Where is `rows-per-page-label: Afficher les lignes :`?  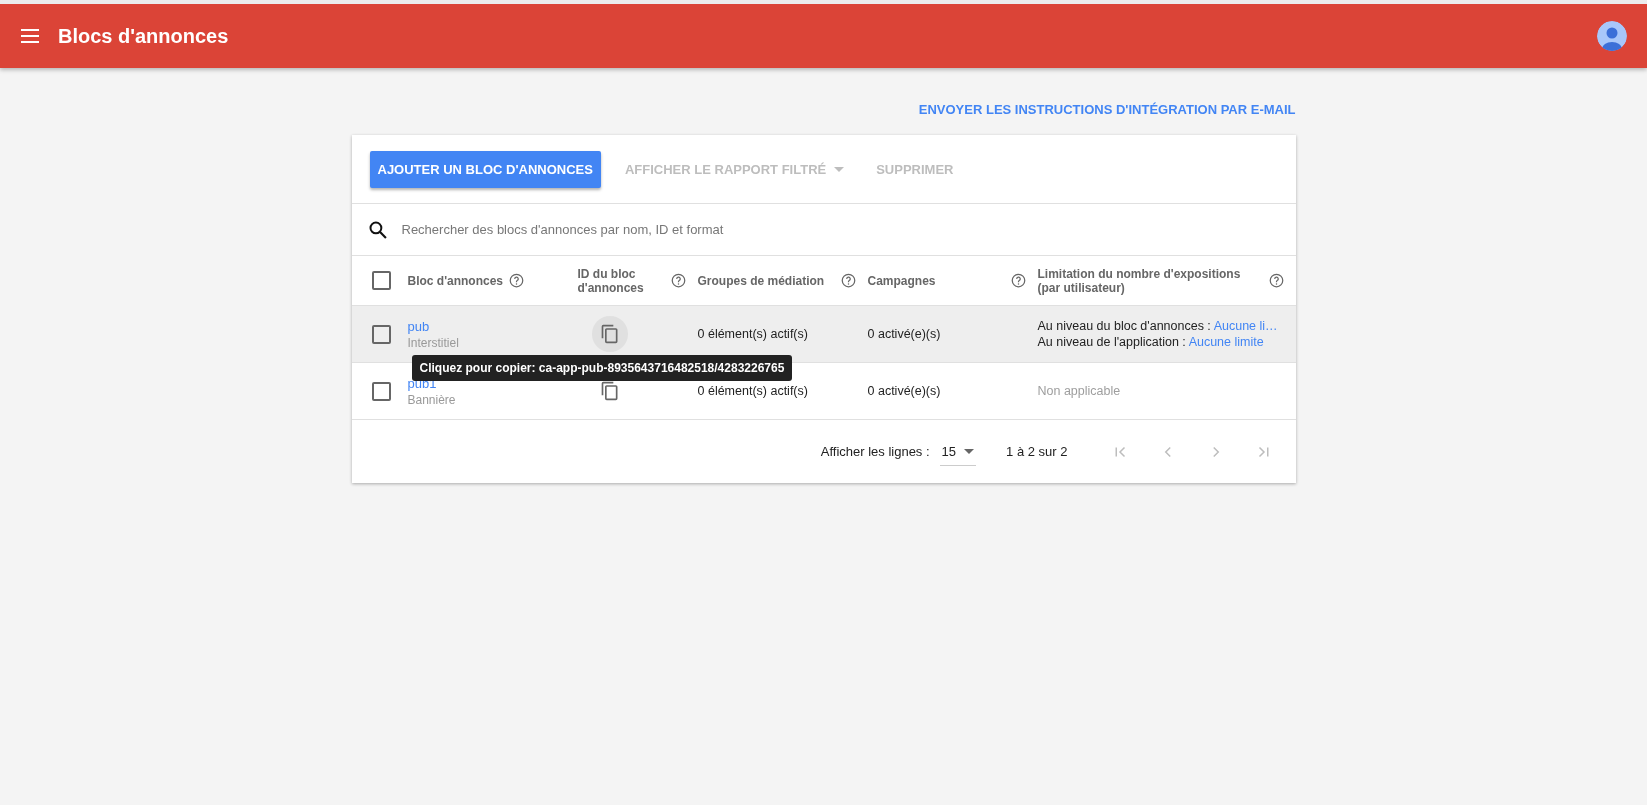 rows-per-page-label: Afficher les lignes : is located at coordinates (875, 451).